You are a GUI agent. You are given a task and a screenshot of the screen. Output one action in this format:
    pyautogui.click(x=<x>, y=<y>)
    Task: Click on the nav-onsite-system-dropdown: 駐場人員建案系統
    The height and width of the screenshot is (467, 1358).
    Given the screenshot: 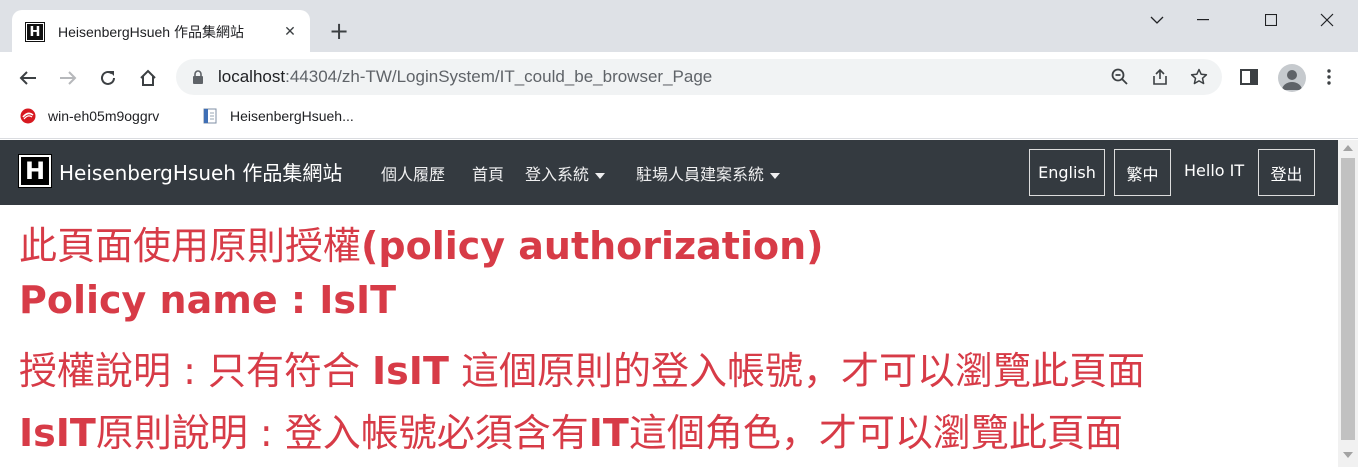 What is the action you would take?
    pyautogui.click(x=708, y=173)
    